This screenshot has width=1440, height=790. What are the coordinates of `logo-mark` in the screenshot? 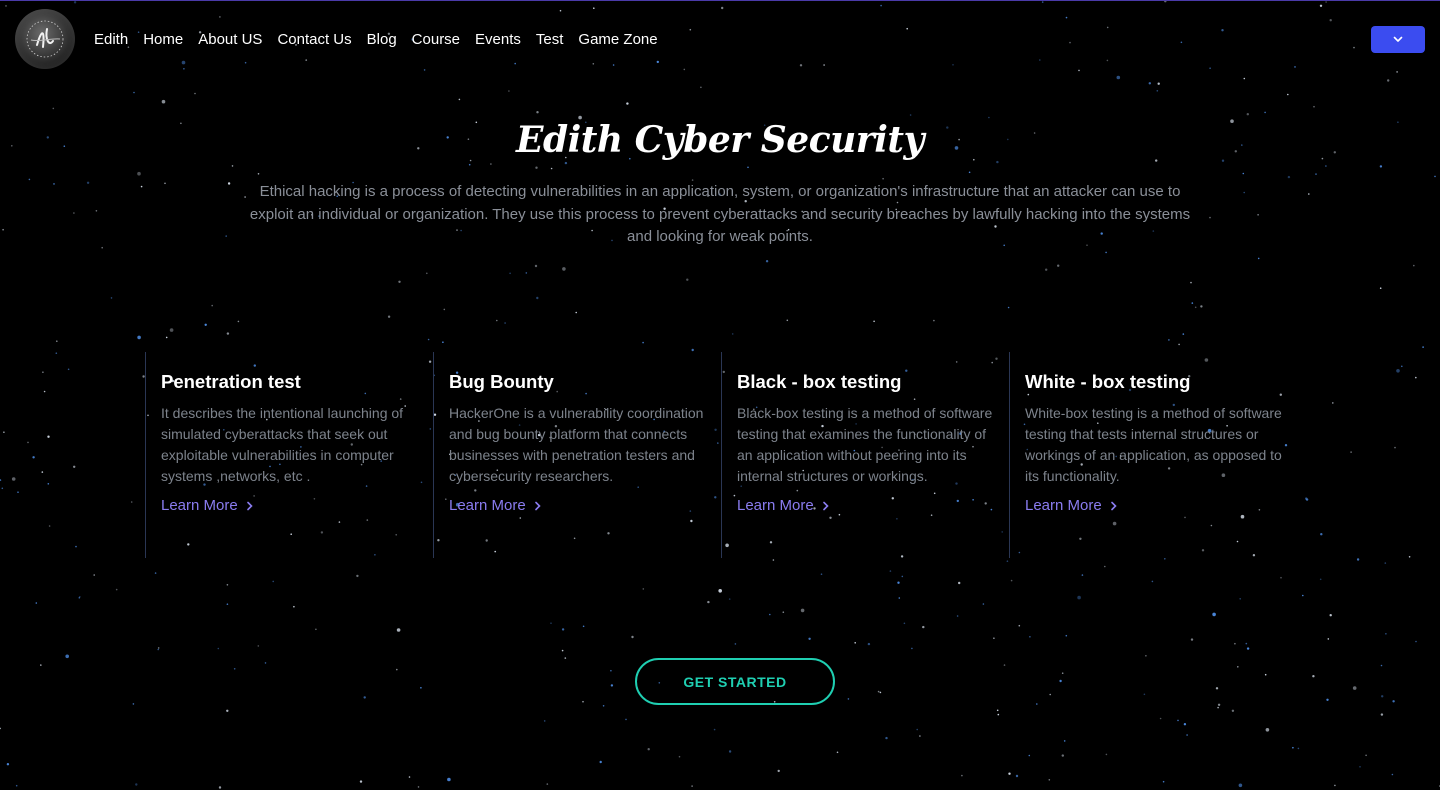 It's located at (45, 39).